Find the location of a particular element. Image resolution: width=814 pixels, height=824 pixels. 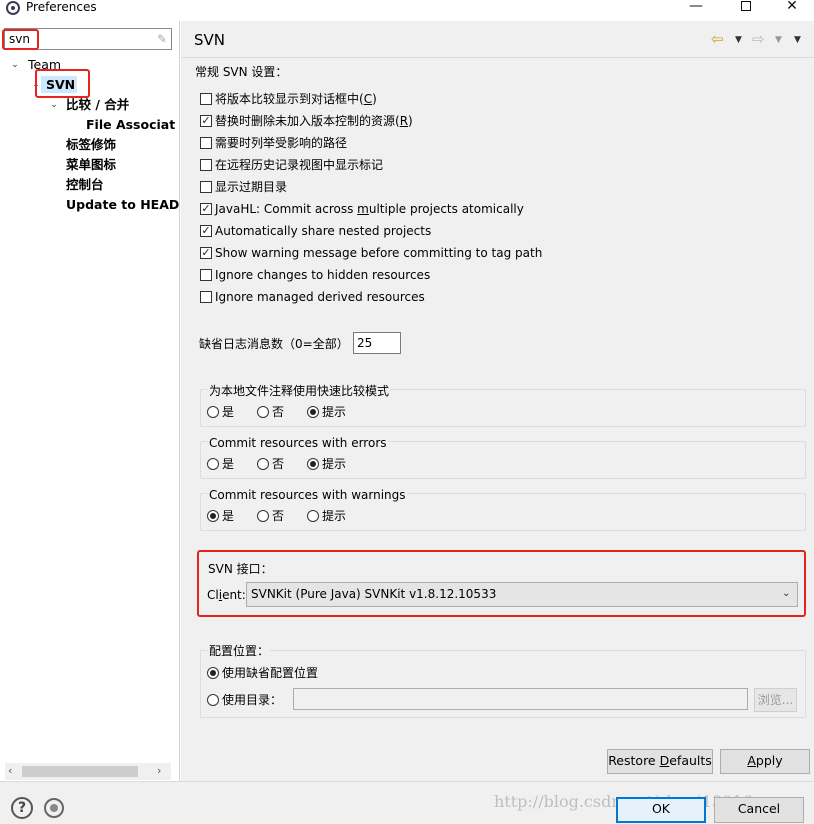

maximize-icon is located at coordinates (746, 6).